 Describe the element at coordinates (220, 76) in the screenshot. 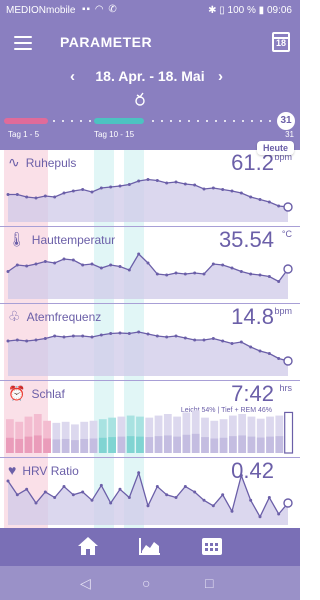

I see `chevron-right-icon: ›` at that location.